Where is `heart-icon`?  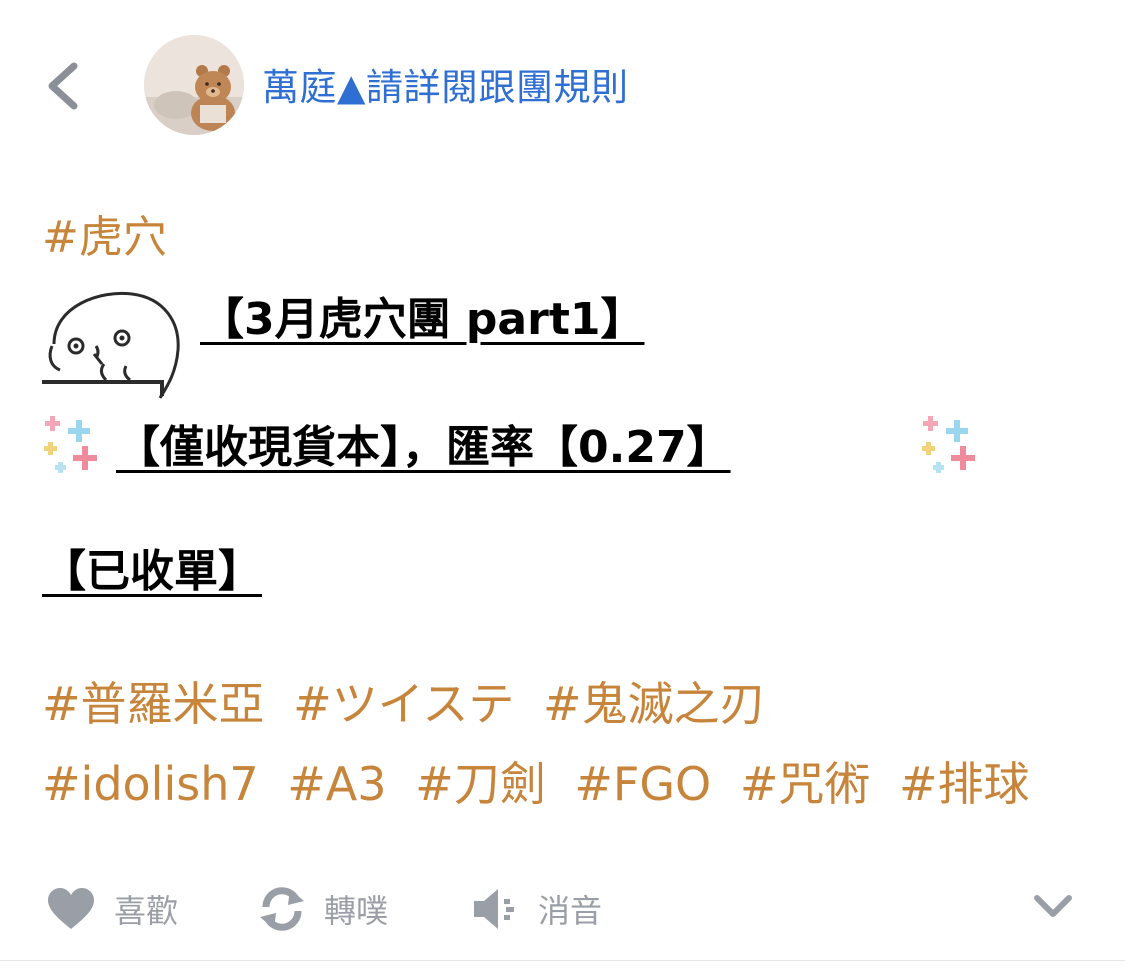 heart-icon is located at coordinates (71, 908).